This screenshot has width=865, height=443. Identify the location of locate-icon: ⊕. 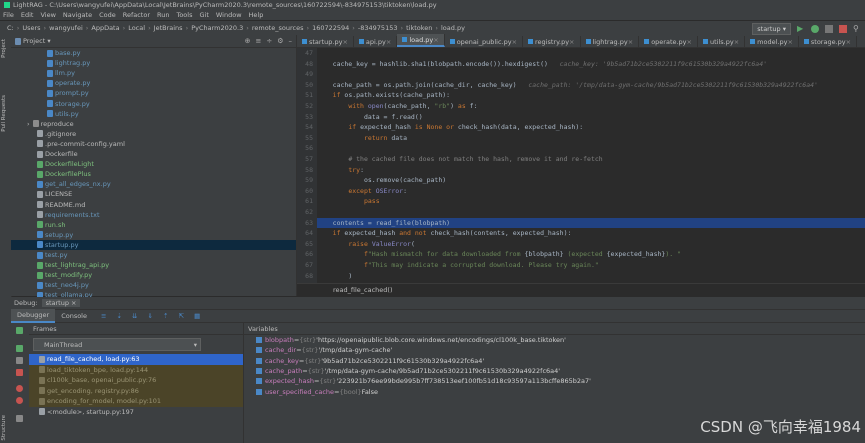
(248, 41).